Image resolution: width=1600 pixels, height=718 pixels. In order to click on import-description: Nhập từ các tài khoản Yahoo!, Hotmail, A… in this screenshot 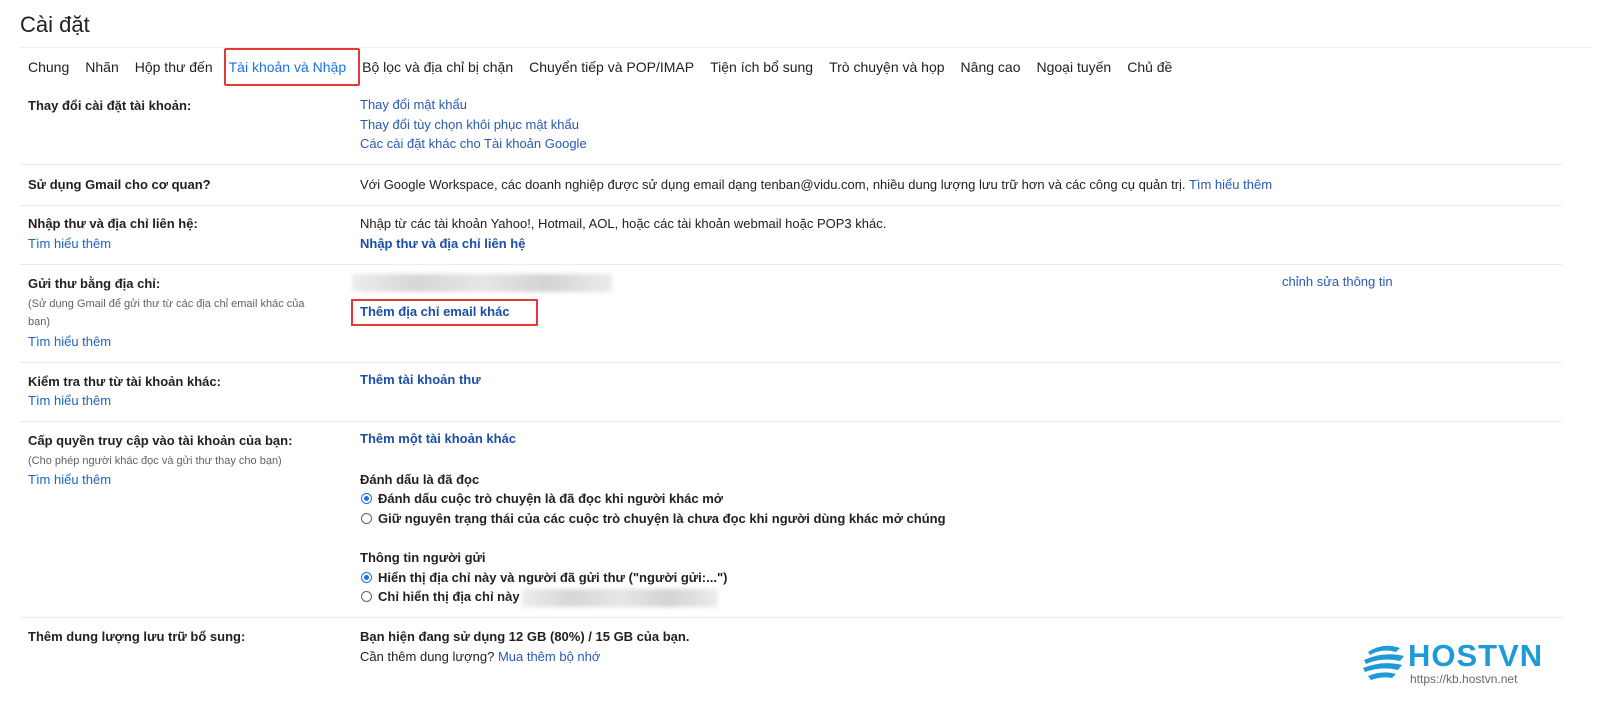, I will do `click(623, 223)`.